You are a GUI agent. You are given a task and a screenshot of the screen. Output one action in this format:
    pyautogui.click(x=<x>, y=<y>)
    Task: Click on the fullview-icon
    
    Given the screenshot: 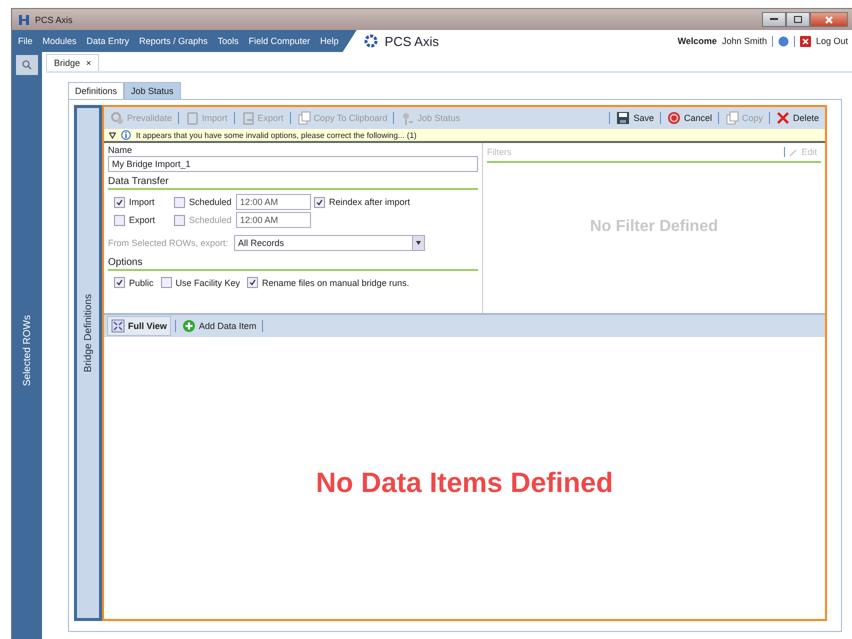 What is the action you would take?
    pyautogui.click(x=118, y=326)
    